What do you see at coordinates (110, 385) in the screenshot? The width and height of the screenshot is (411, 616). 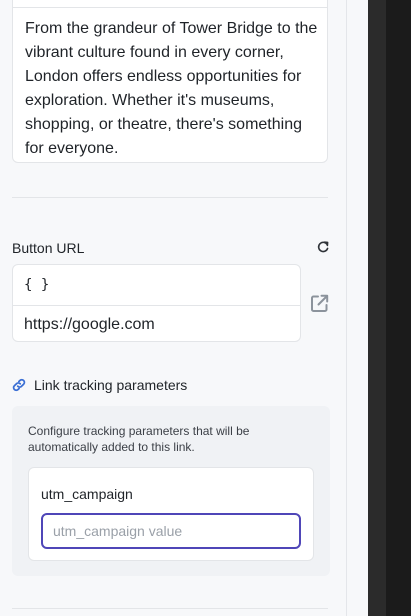 I see `link-tracking-toggle: Link tracking parameters` at bounding box center [110, 385].